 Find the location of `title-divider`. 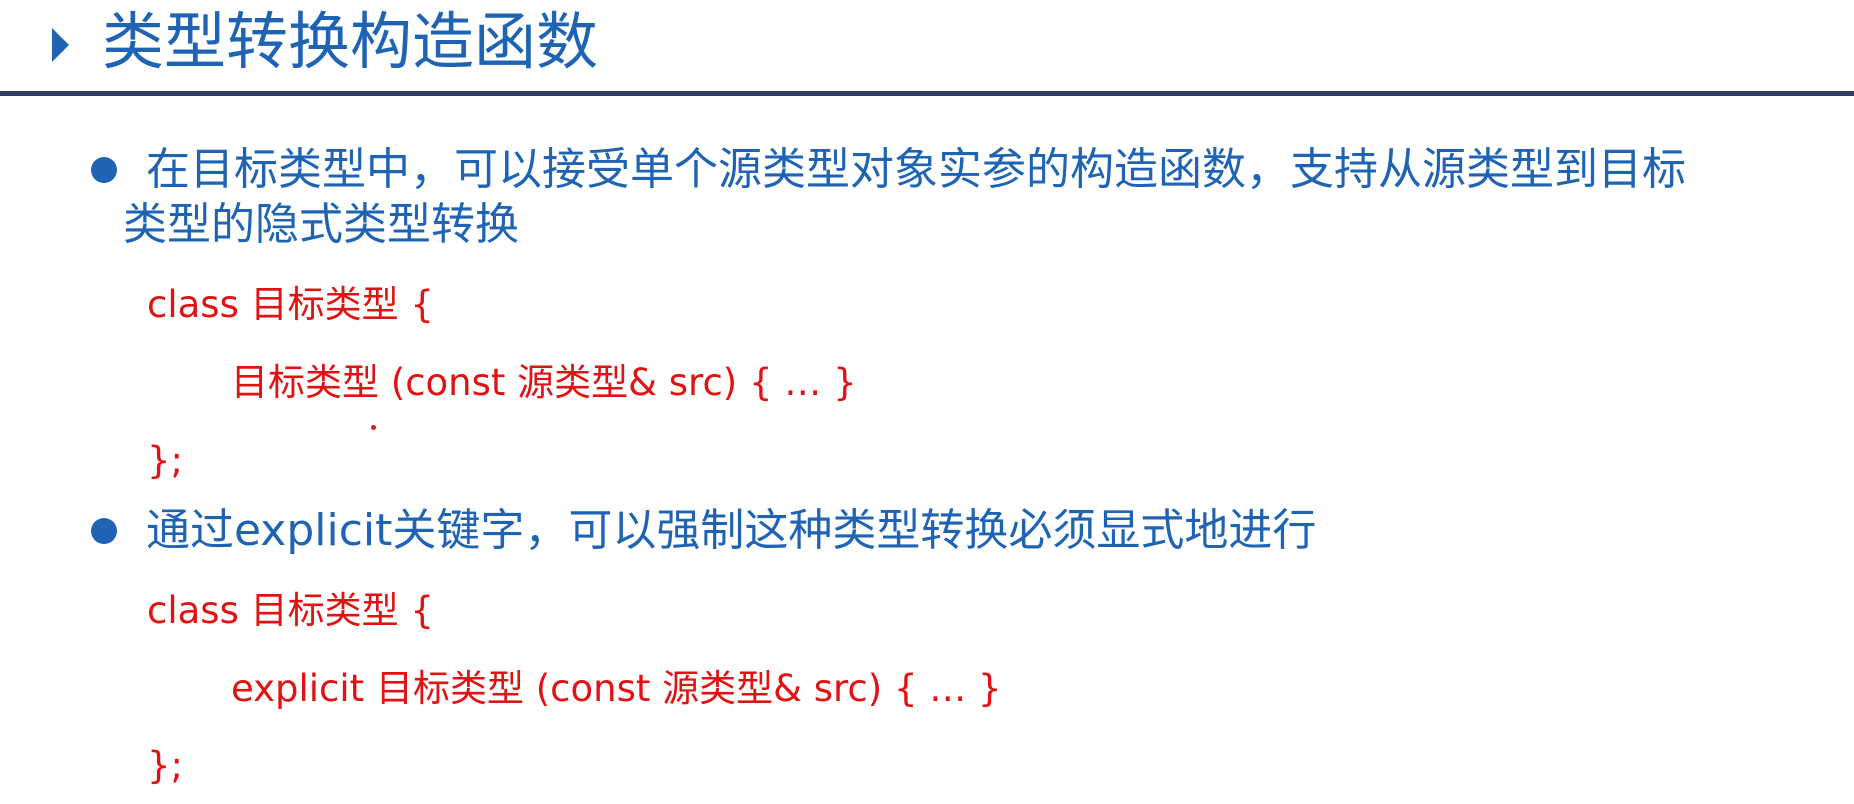

title-divider is located at coordinates (927, 93).